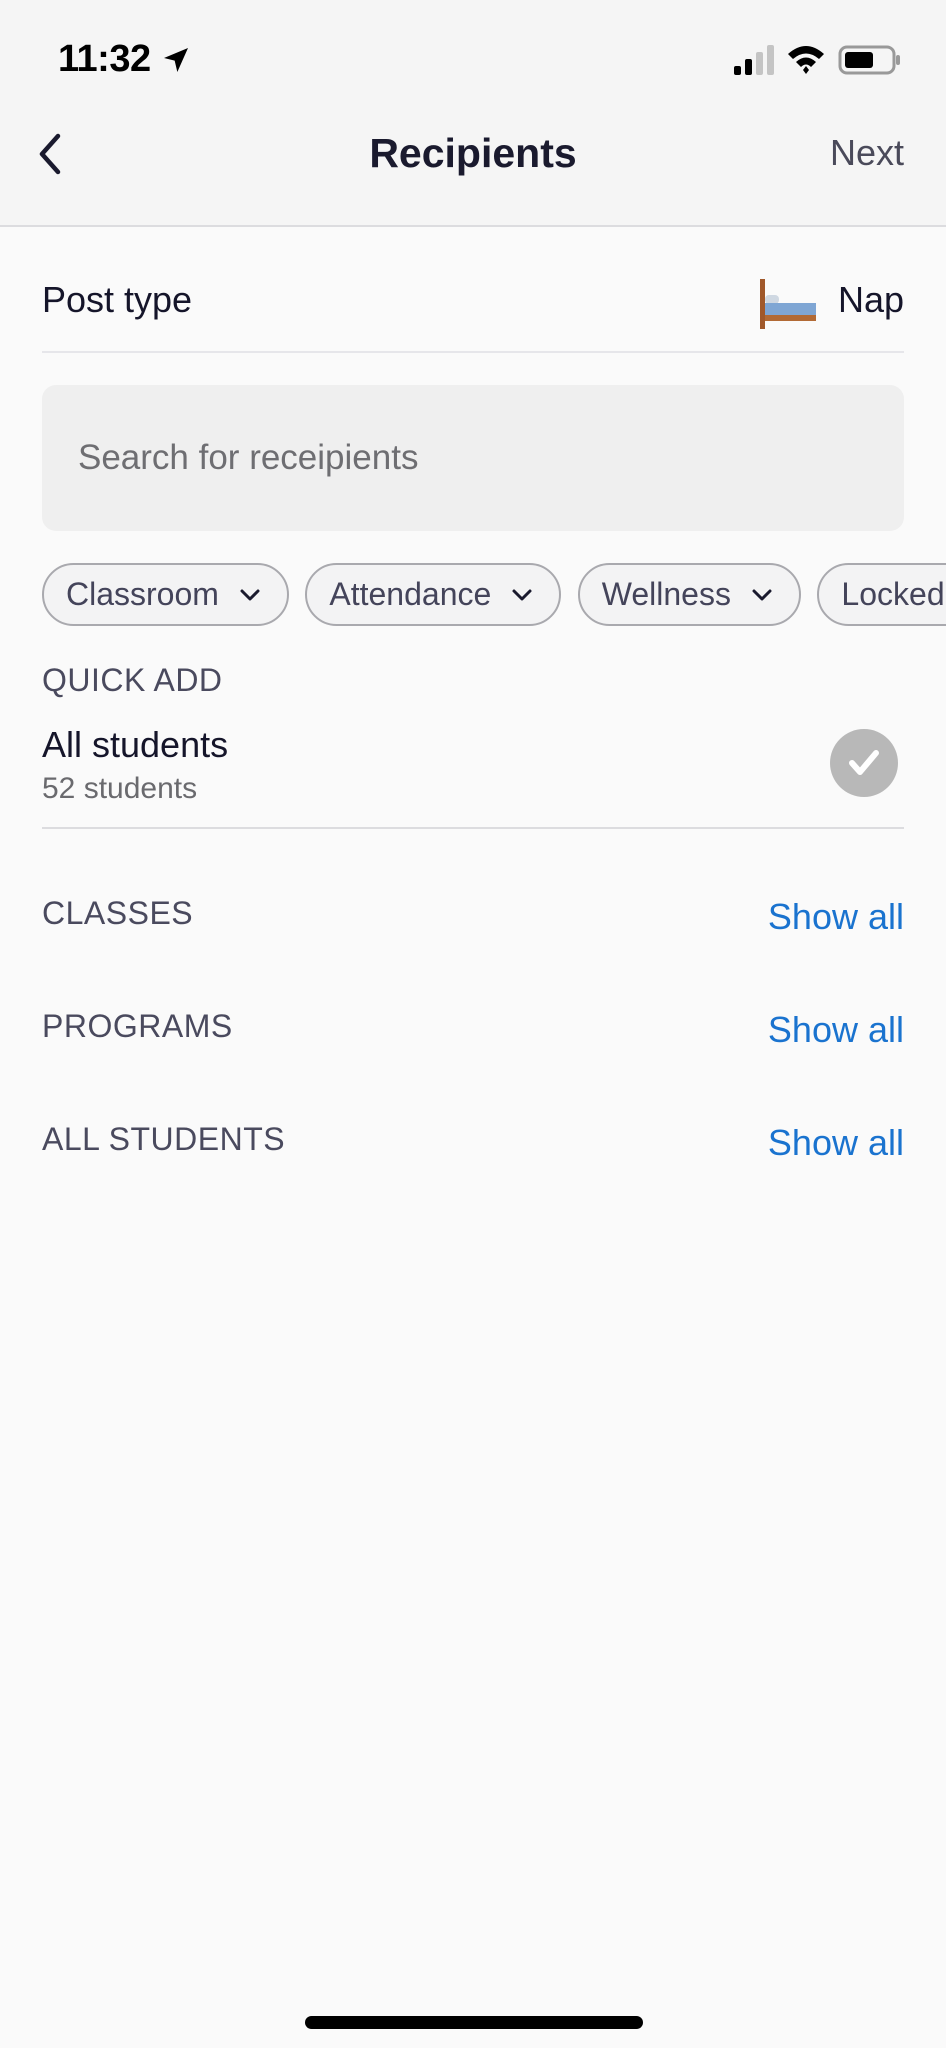 This screenshot has width=946, height=2048. I want to click on filter-chip-attendance: Attendance, so click(433, 594).